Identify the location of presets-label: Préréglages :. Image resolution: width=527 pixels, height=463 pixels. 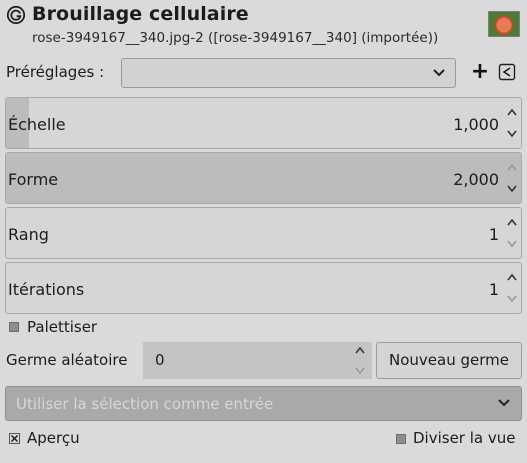
(55, 72).